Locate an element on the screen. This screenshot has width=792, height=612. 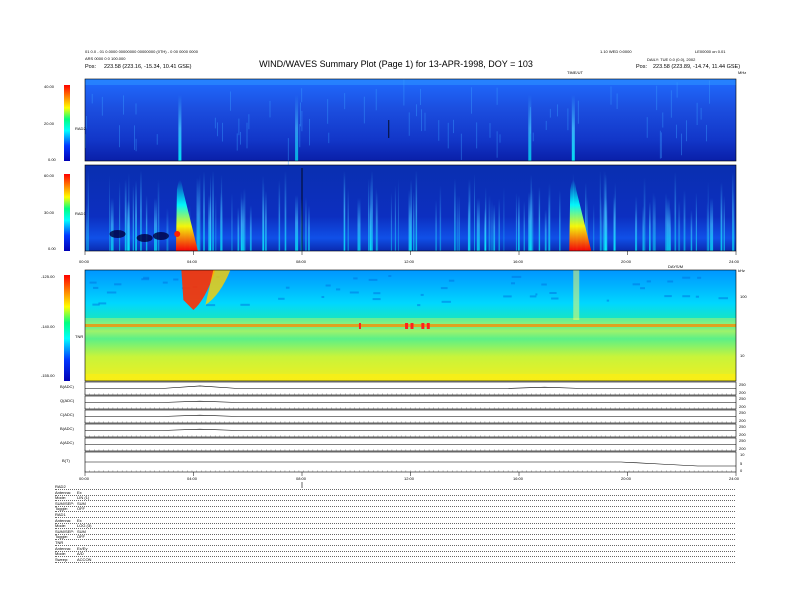
settings-value: Ex/Ey is located at coordinates (82, 548).